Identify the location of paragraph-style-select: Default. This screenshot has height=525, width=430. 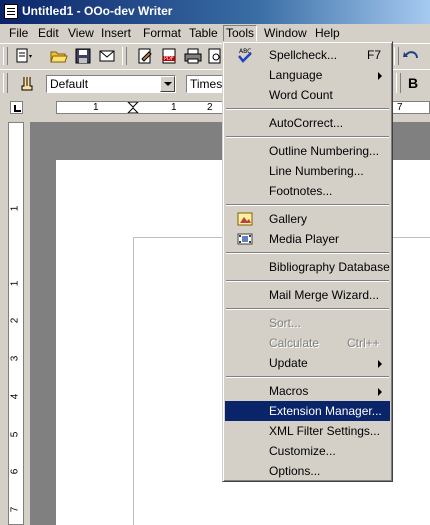
(111, 84).